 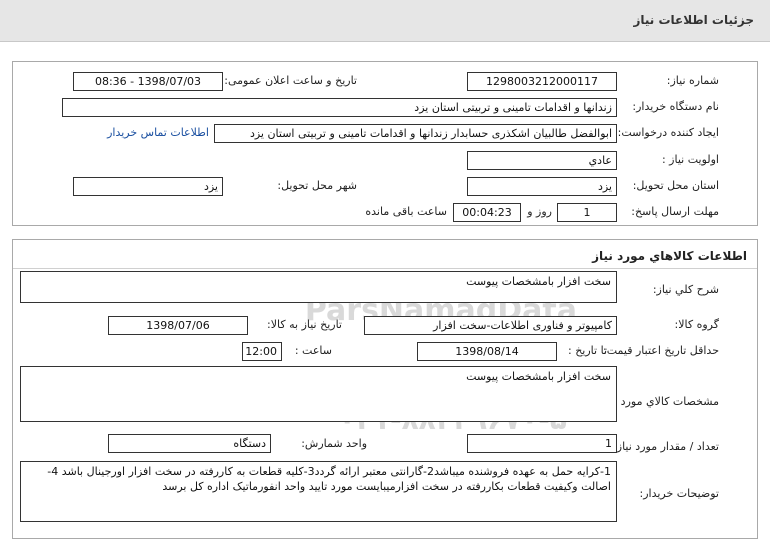 What do you see at coordinates (661, 350) in the screenshot?
I see `price-validity-label: حداقل تاریخ اعتبار قیمت:` at bounding box center [661, 350].